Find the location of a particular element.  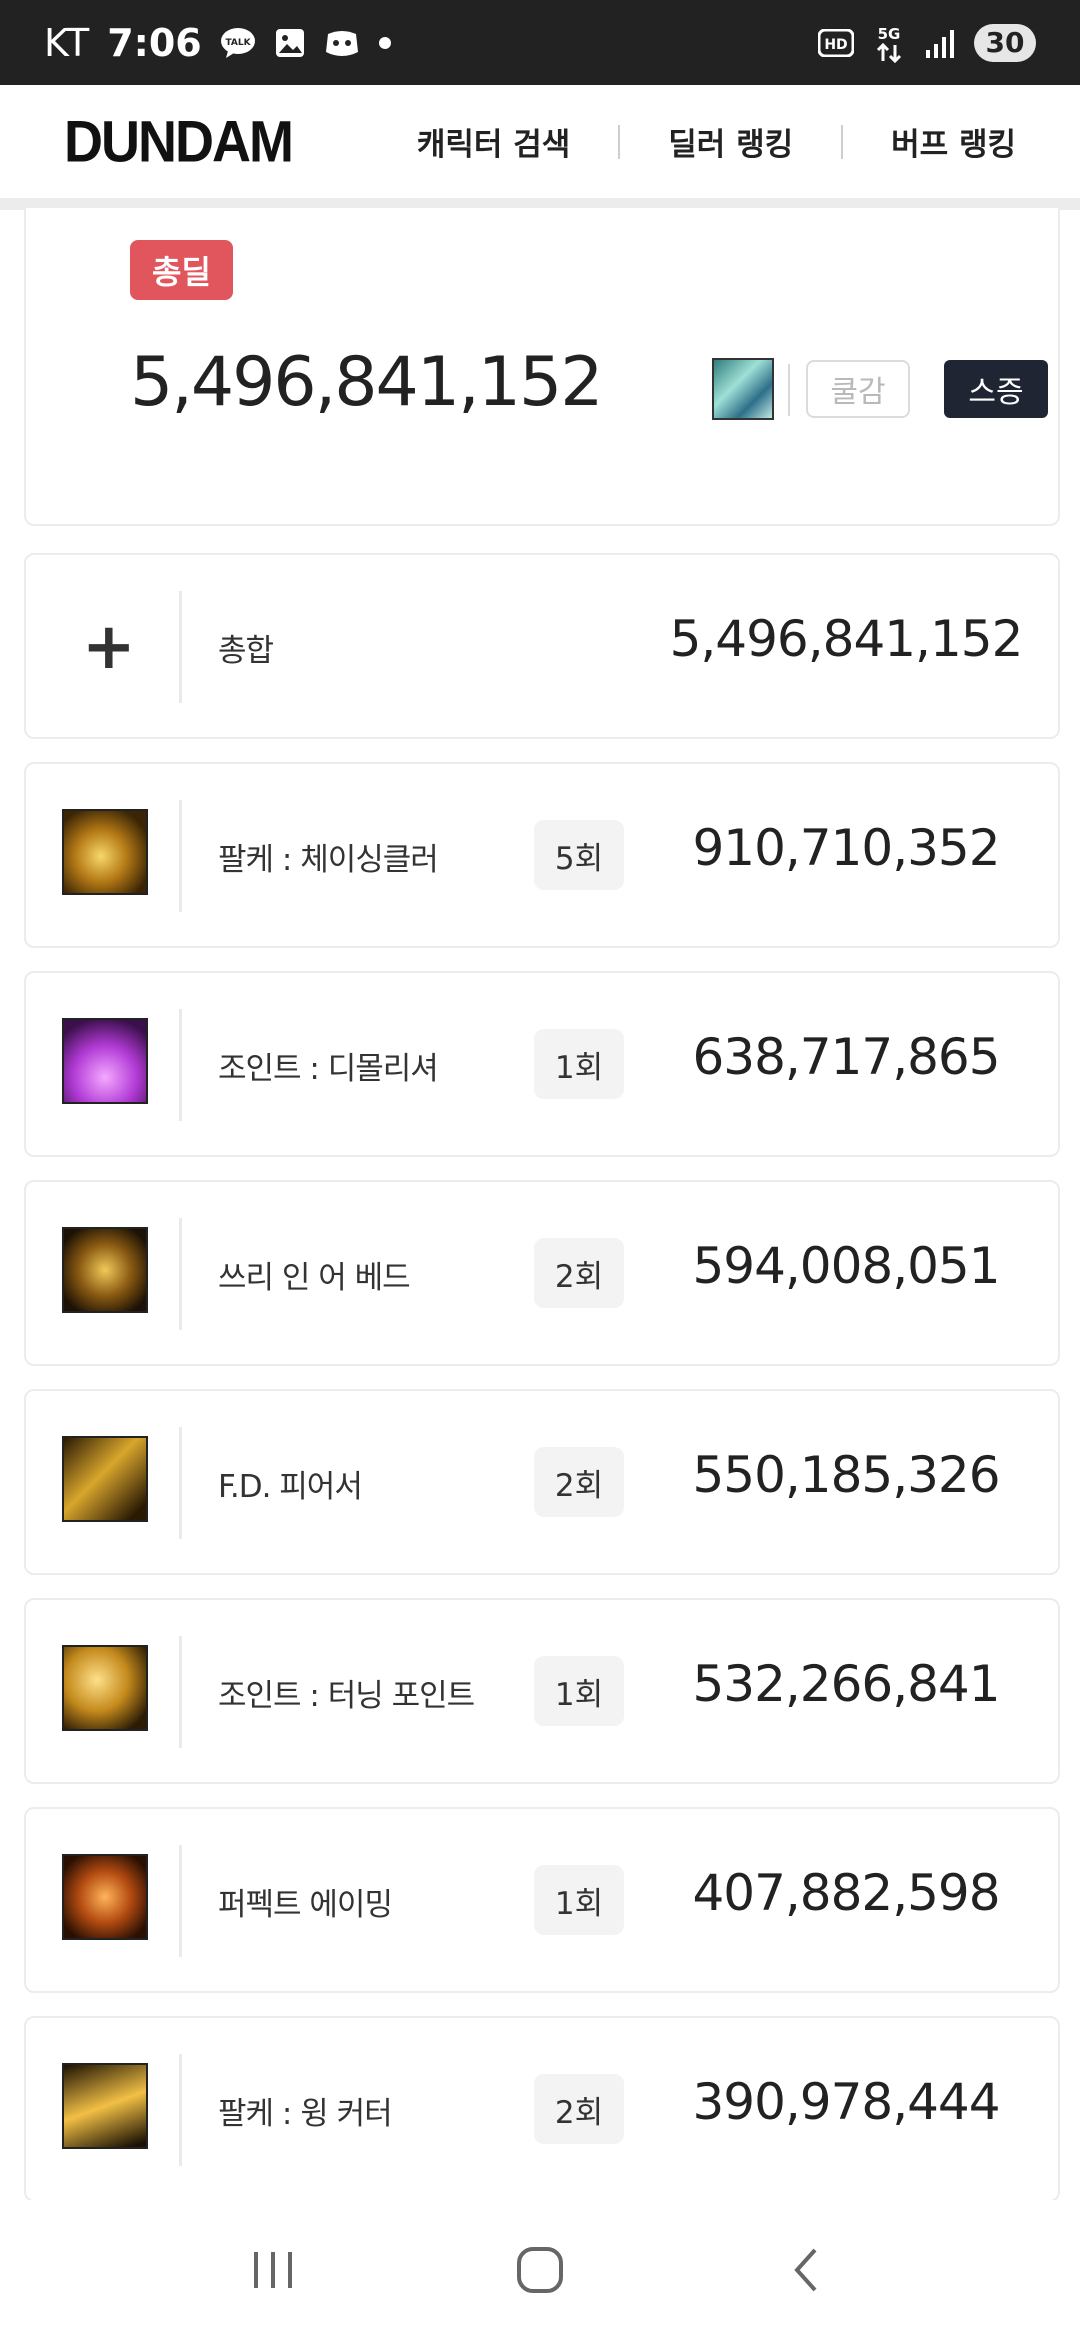

list-item: 조인트 : 터닝 포인트 1회 532,266,841 is located at coordinates (542, 1691).